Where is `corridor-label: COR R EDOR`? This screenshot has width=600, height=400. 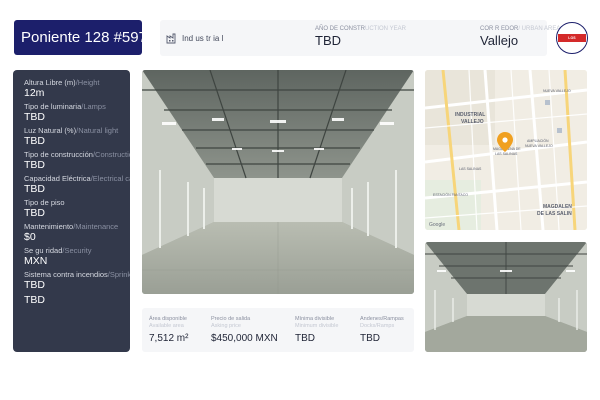 corridor-label: COR R EDOR is located at coordinates (499, 29).